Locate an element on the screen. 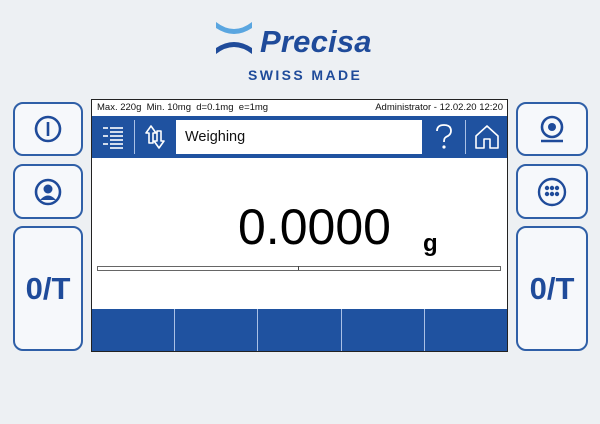 This screenshot has height=424, width=600. user-button is located at coordinates (48, 191).